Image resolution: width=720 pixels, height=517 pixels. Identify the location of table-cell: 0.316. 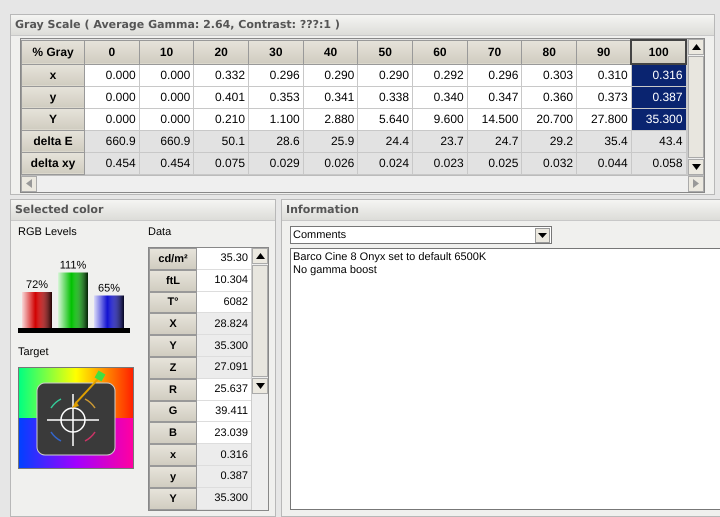
(658, 75).